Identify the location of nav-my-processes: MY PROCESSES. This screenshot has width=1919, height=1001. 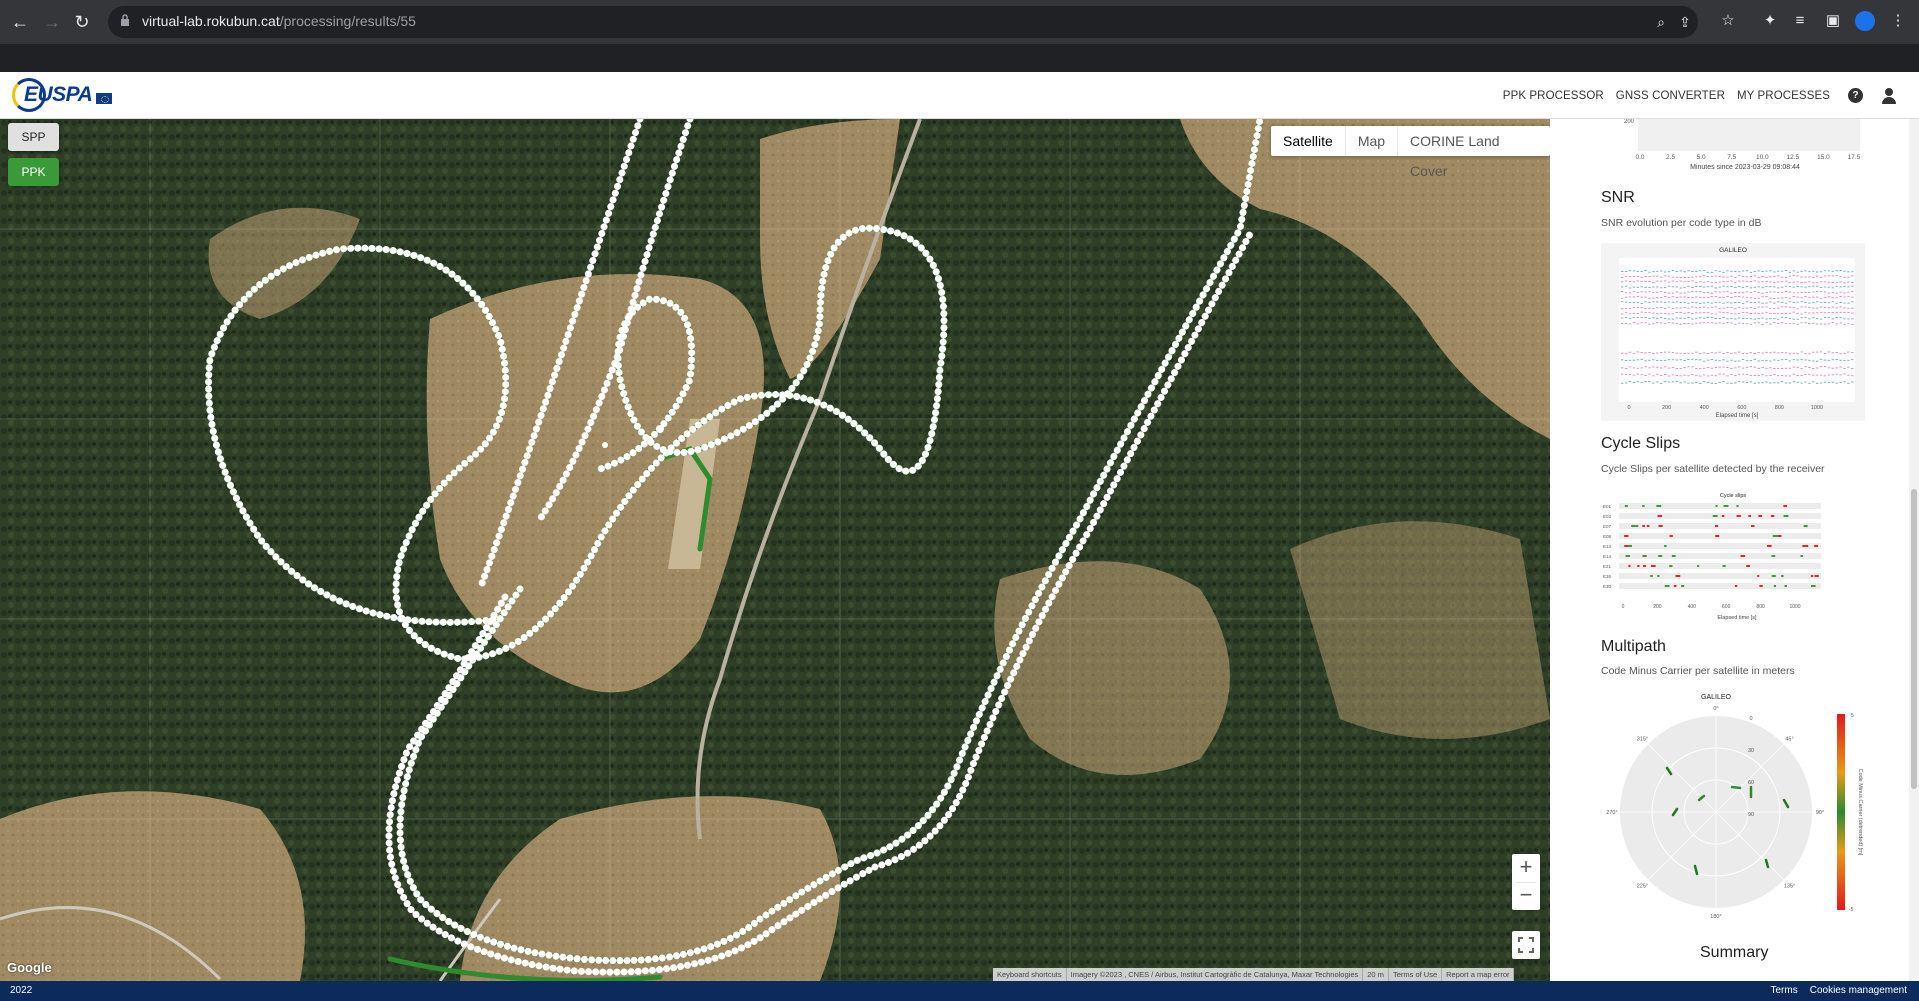
(1783, 96).